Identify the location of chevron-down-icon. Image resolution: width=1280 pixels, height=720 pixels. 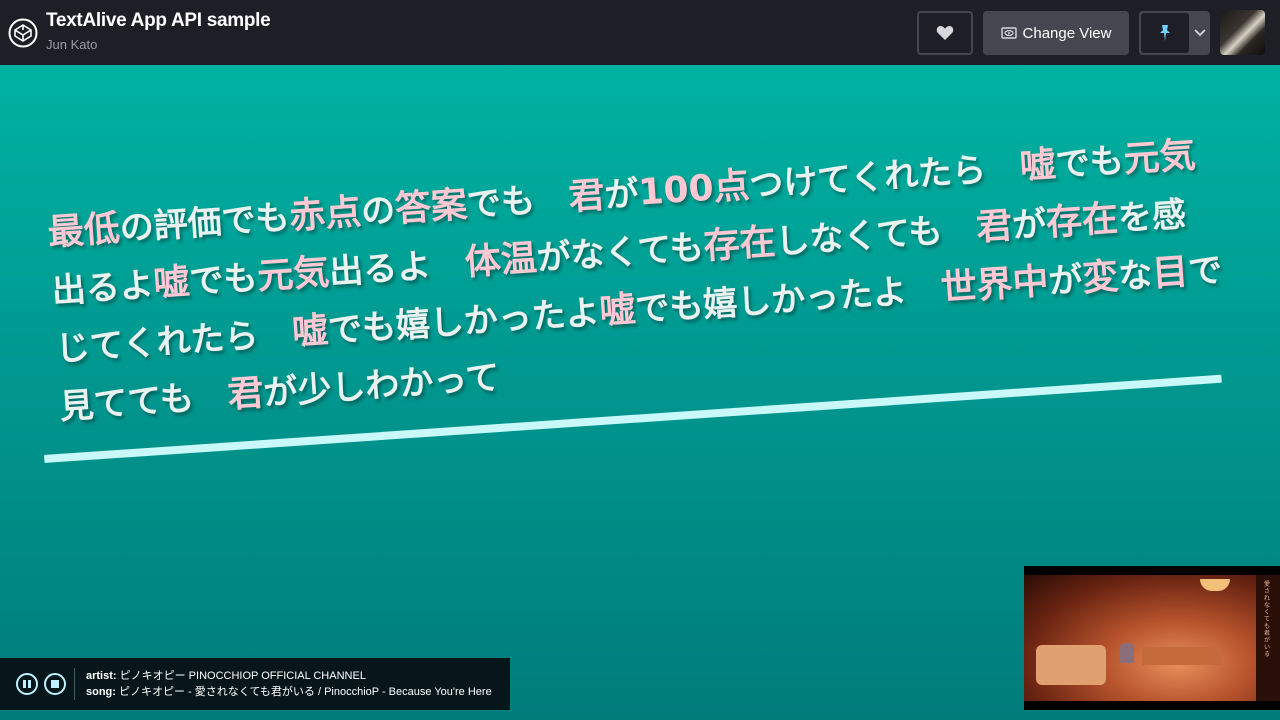
(1199, 33).